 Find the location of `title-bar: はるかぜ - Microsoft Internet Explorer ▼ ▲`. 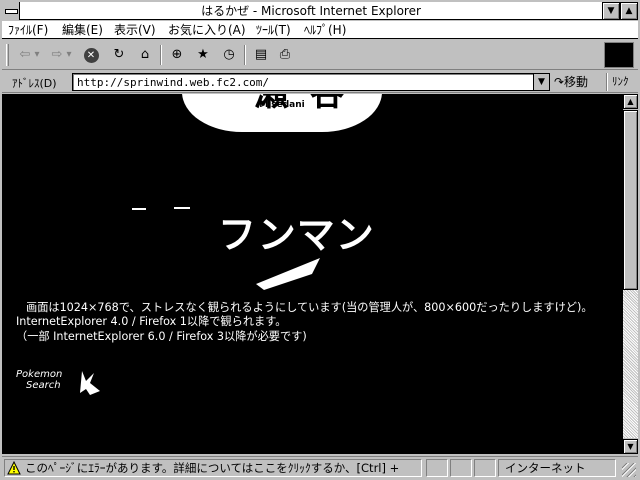

title-bar: はるかぜ - Microsoft Internet Explorer ▼ ▲ is located at coordinates (320, 11).